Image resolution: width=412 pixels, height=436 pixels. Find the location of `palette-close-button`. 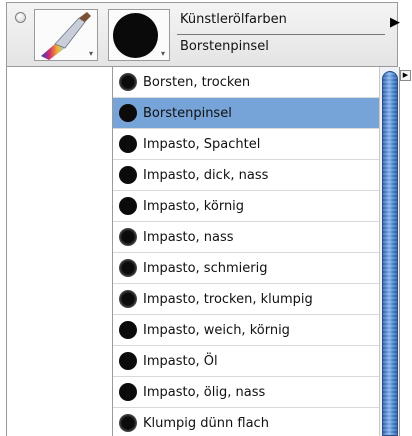

palette-close-button is located at coordinates (20, 17).